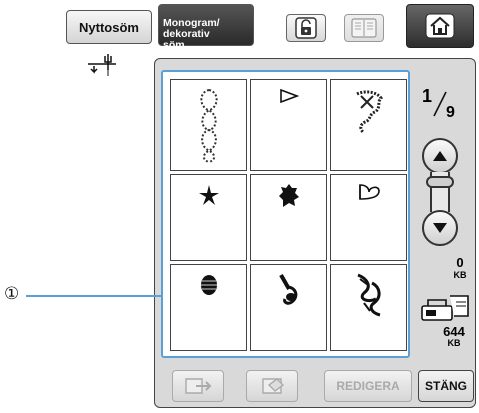 The image size is (479, 413). I want to click on stitch-star-icon, so click(208, 195).